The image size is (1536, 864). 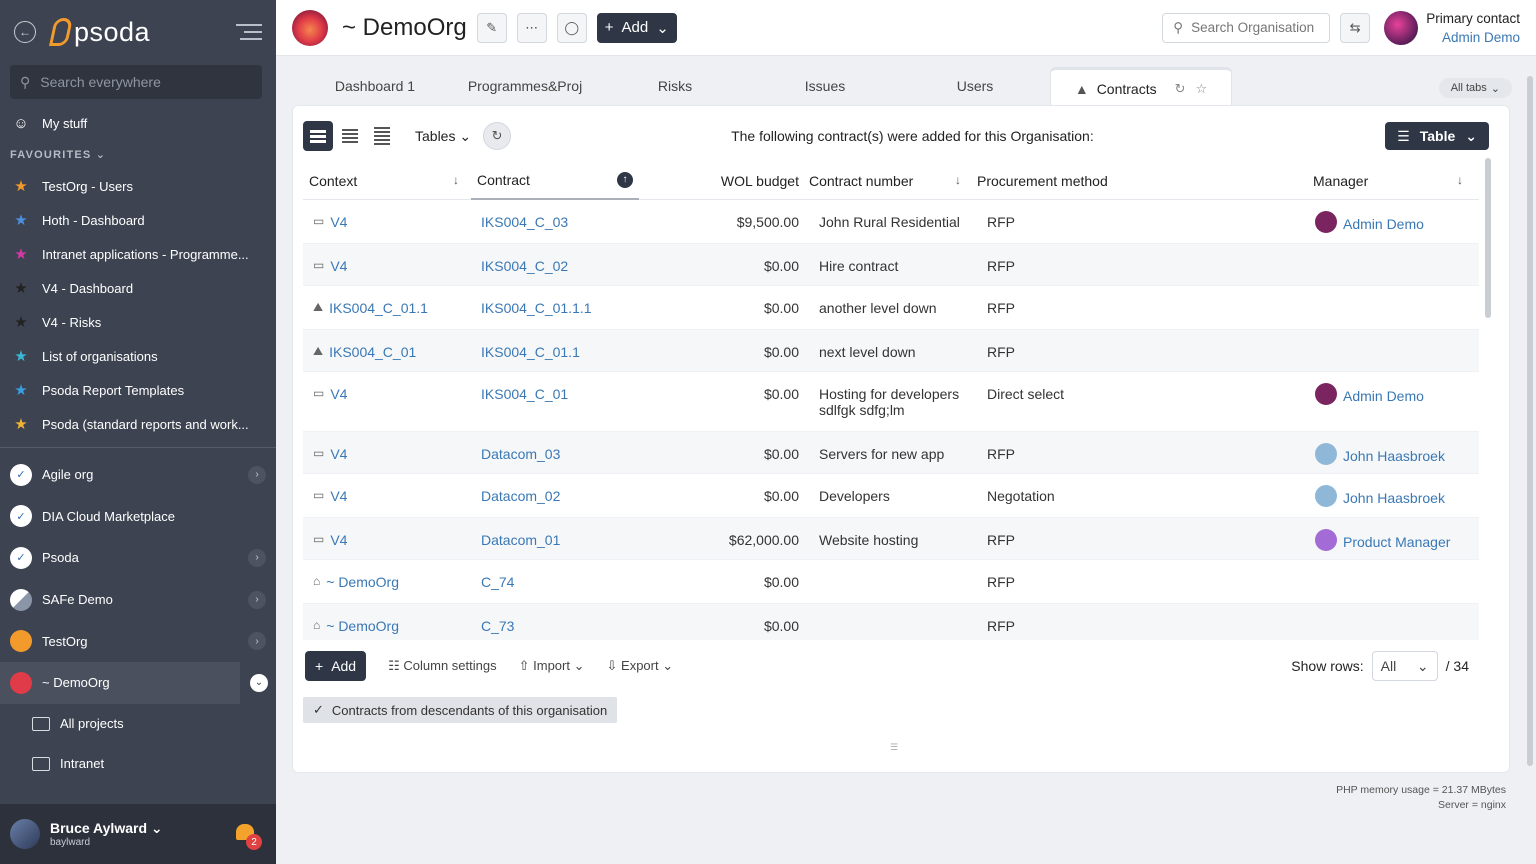 I want to click on tag-button: ◯, so click(x=571, y=27).